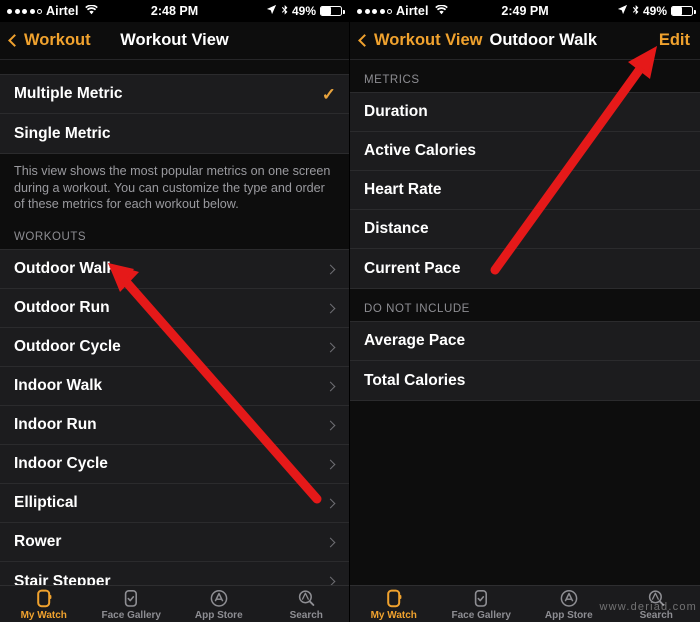  What do you see at coordinates (67, 347) in the screenshot?
I see `workout-label: Outdoor Cycle` at bounding box center [67, 347].